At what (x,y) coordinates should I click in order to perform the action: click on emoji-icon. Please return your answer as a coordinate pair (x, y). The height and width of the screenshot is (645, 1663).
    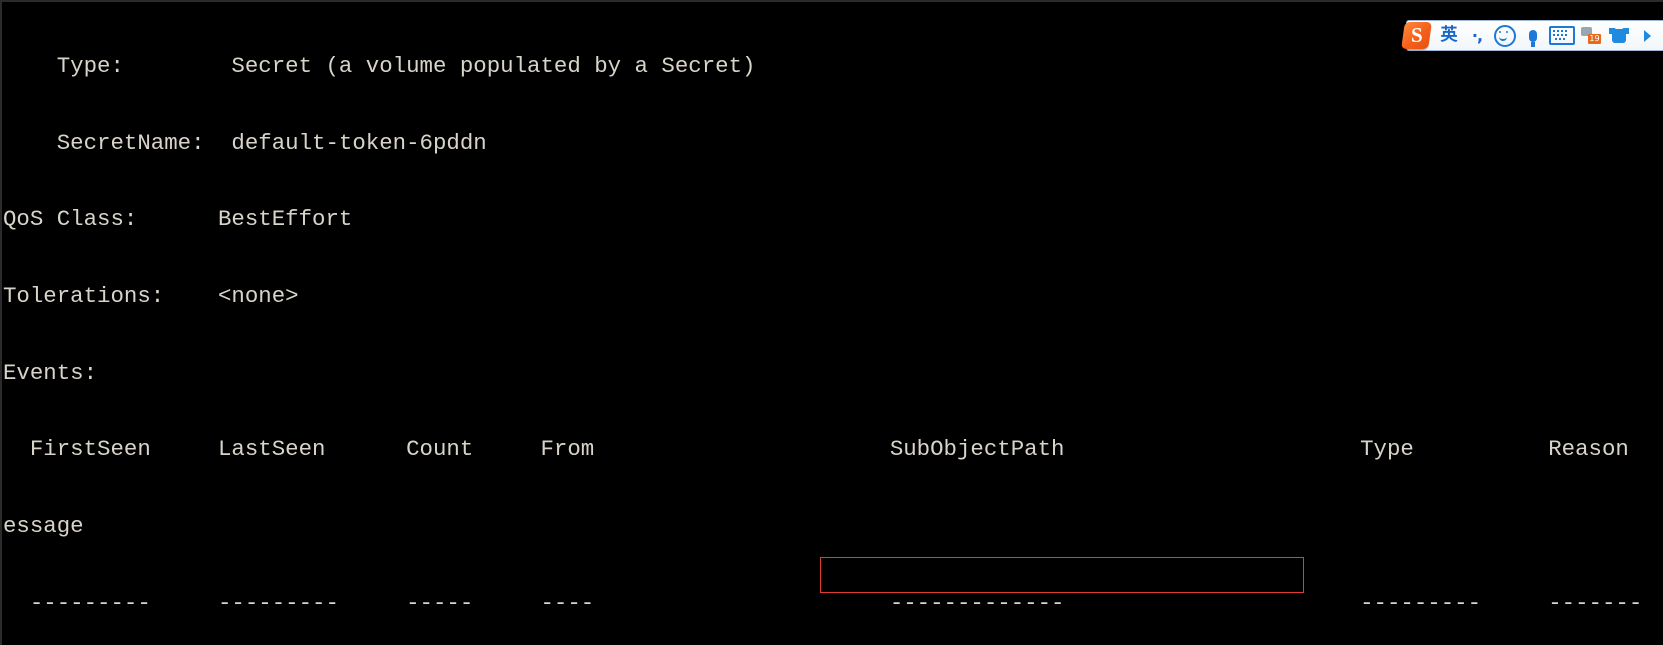
    Looking at the image, I should click on (1505, 35).